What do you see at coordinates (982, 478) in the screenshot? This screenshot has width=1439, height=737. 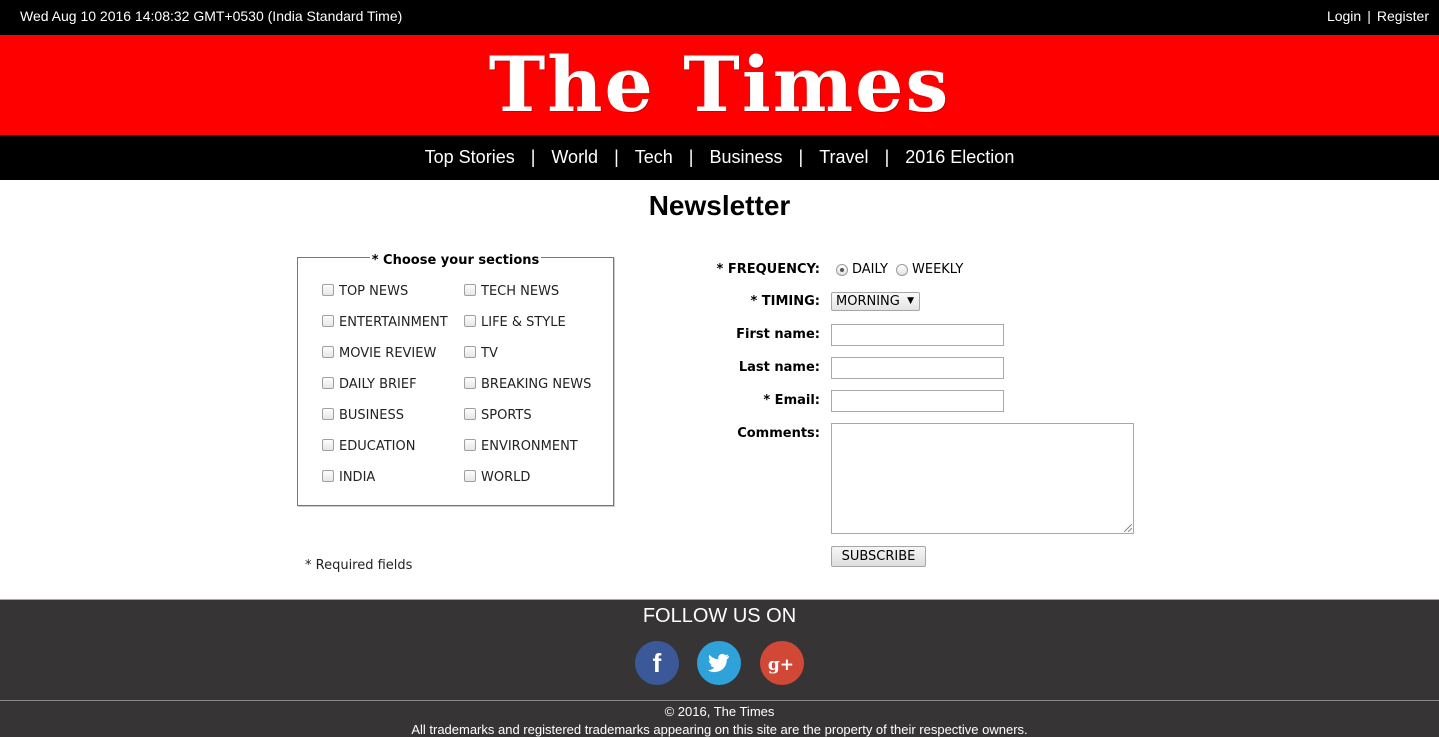 I see `comments-textarea` at bounding box center [982, 478].